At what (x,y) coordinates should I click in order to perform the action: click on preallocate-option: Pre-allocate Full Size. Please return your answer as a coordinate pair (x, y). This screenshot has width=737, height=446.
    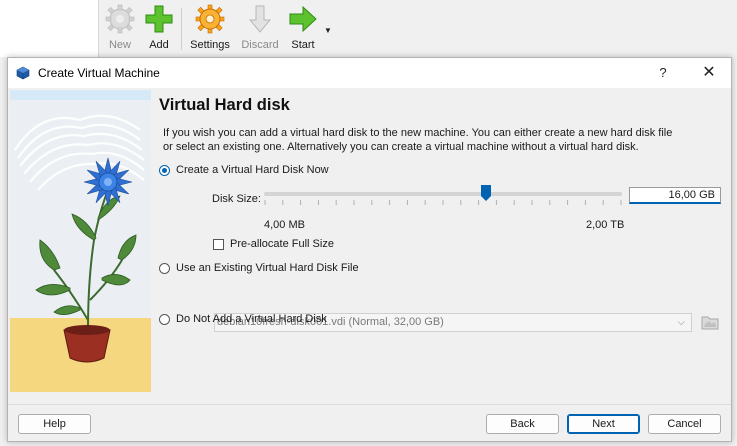
    Looking at the image, I should click on (273, 244).